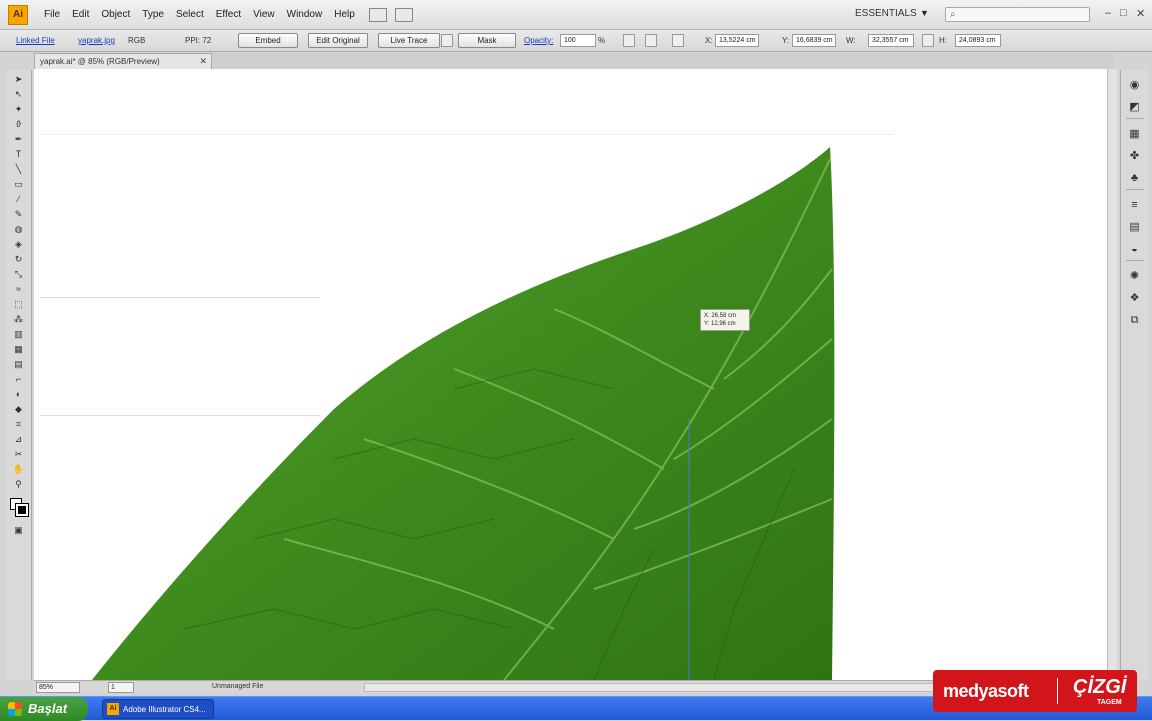  What do you see at coordinates (1140, 13) in the screenshot?
I see `close-icon: ✕` at bounding box center [1140, 13].